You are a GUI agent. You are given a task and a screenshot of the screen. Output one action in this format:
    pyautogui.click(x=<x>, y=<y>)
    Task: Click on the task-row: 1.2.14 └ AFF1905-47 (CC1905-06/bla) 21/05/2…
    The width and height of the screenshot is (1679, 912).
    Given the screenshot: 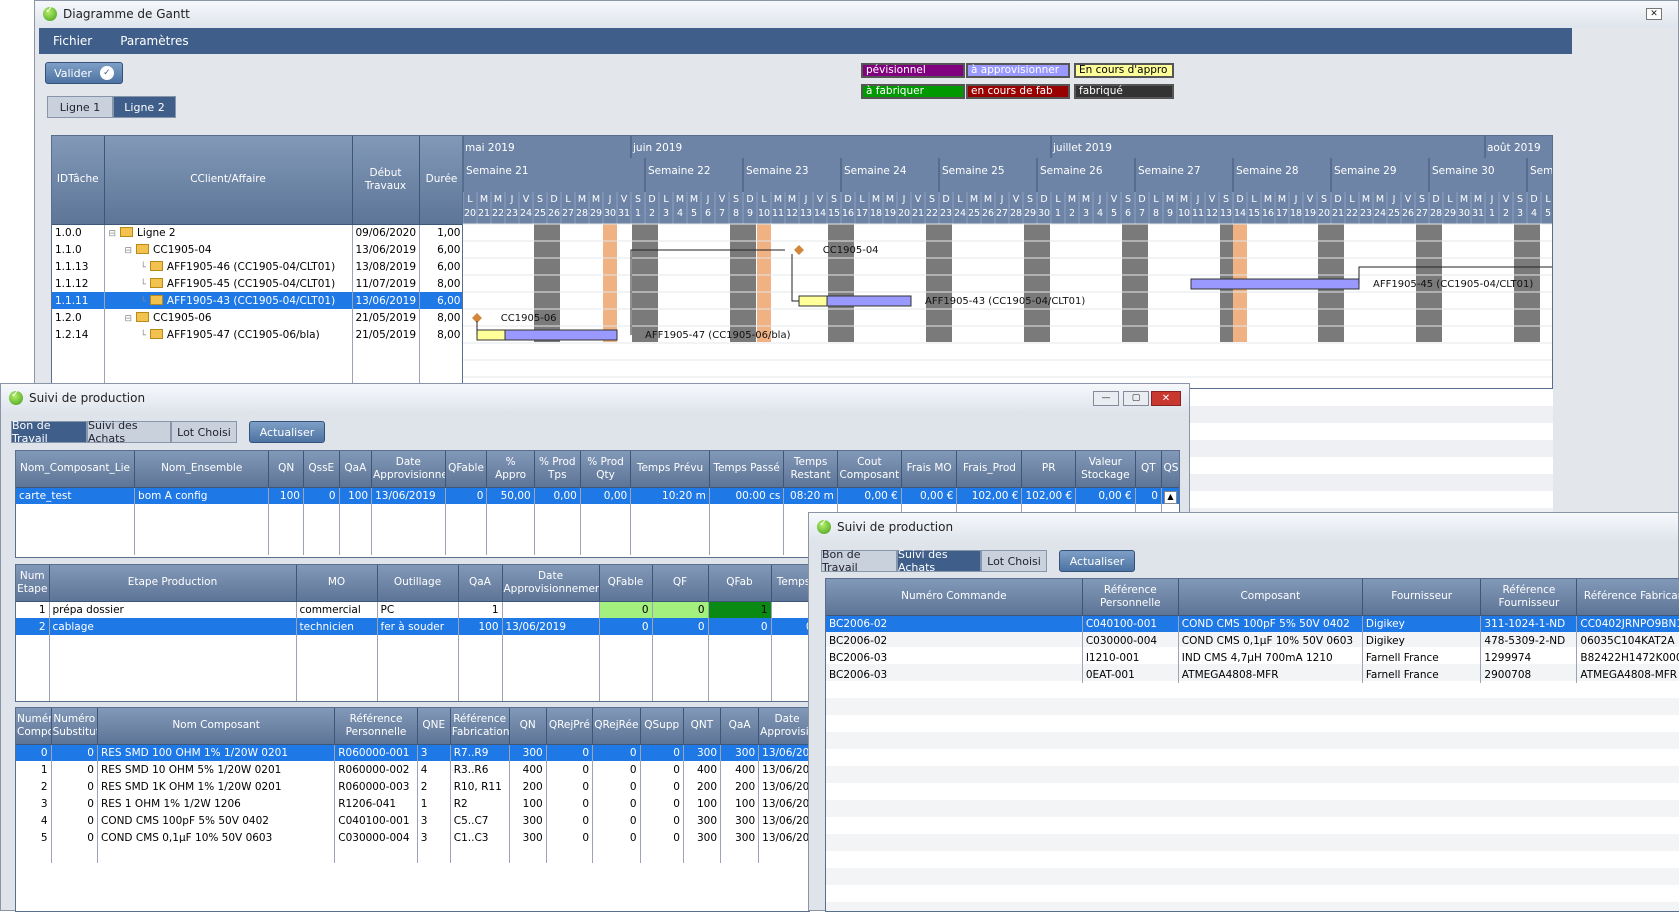 What is the action you would take?
    pyautogui.click(x=257, y=334)
    